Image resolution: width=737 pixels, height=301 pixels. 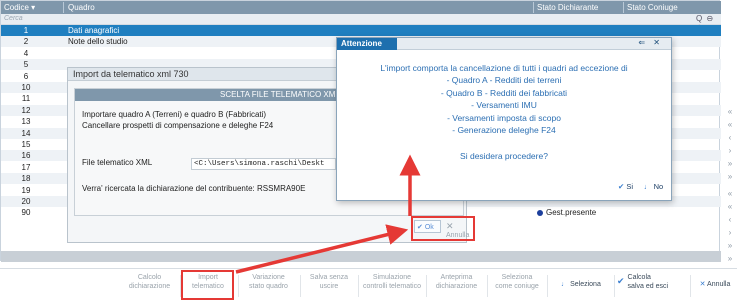 What do you see at coordinates (504, 156) in the screenshot?
I see `attention-question: Si desidera procedere?` at bounding box center [504, 156].